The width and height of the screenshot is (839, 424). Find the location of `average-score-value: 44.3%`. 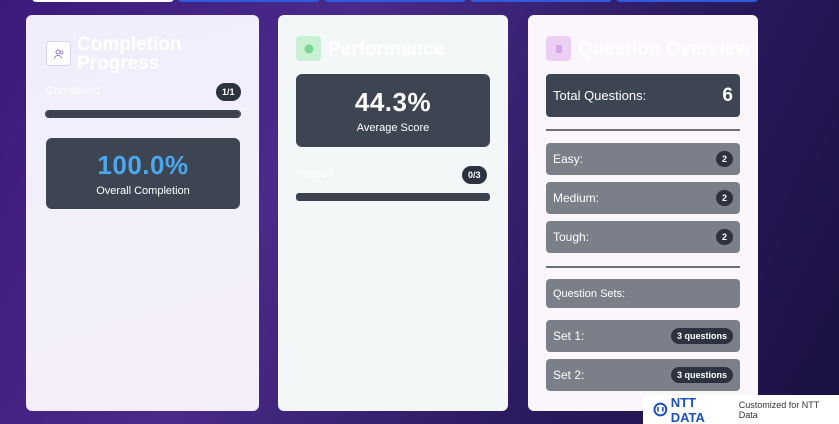

average-score-value: 44.3% is located at coordinates (393, 102).